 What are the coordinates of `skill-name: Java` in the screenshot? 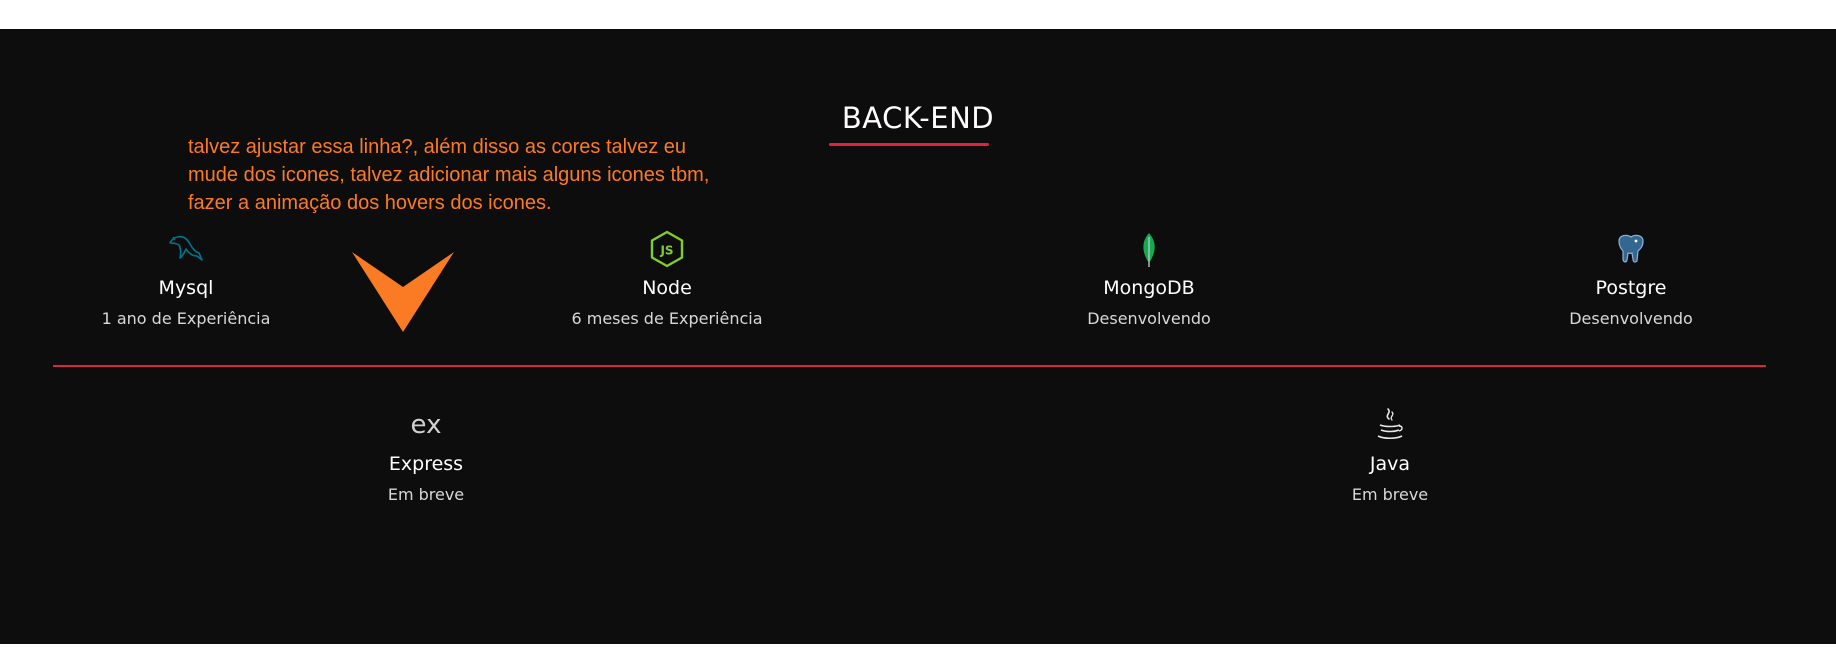 It's located at (1390, 464).